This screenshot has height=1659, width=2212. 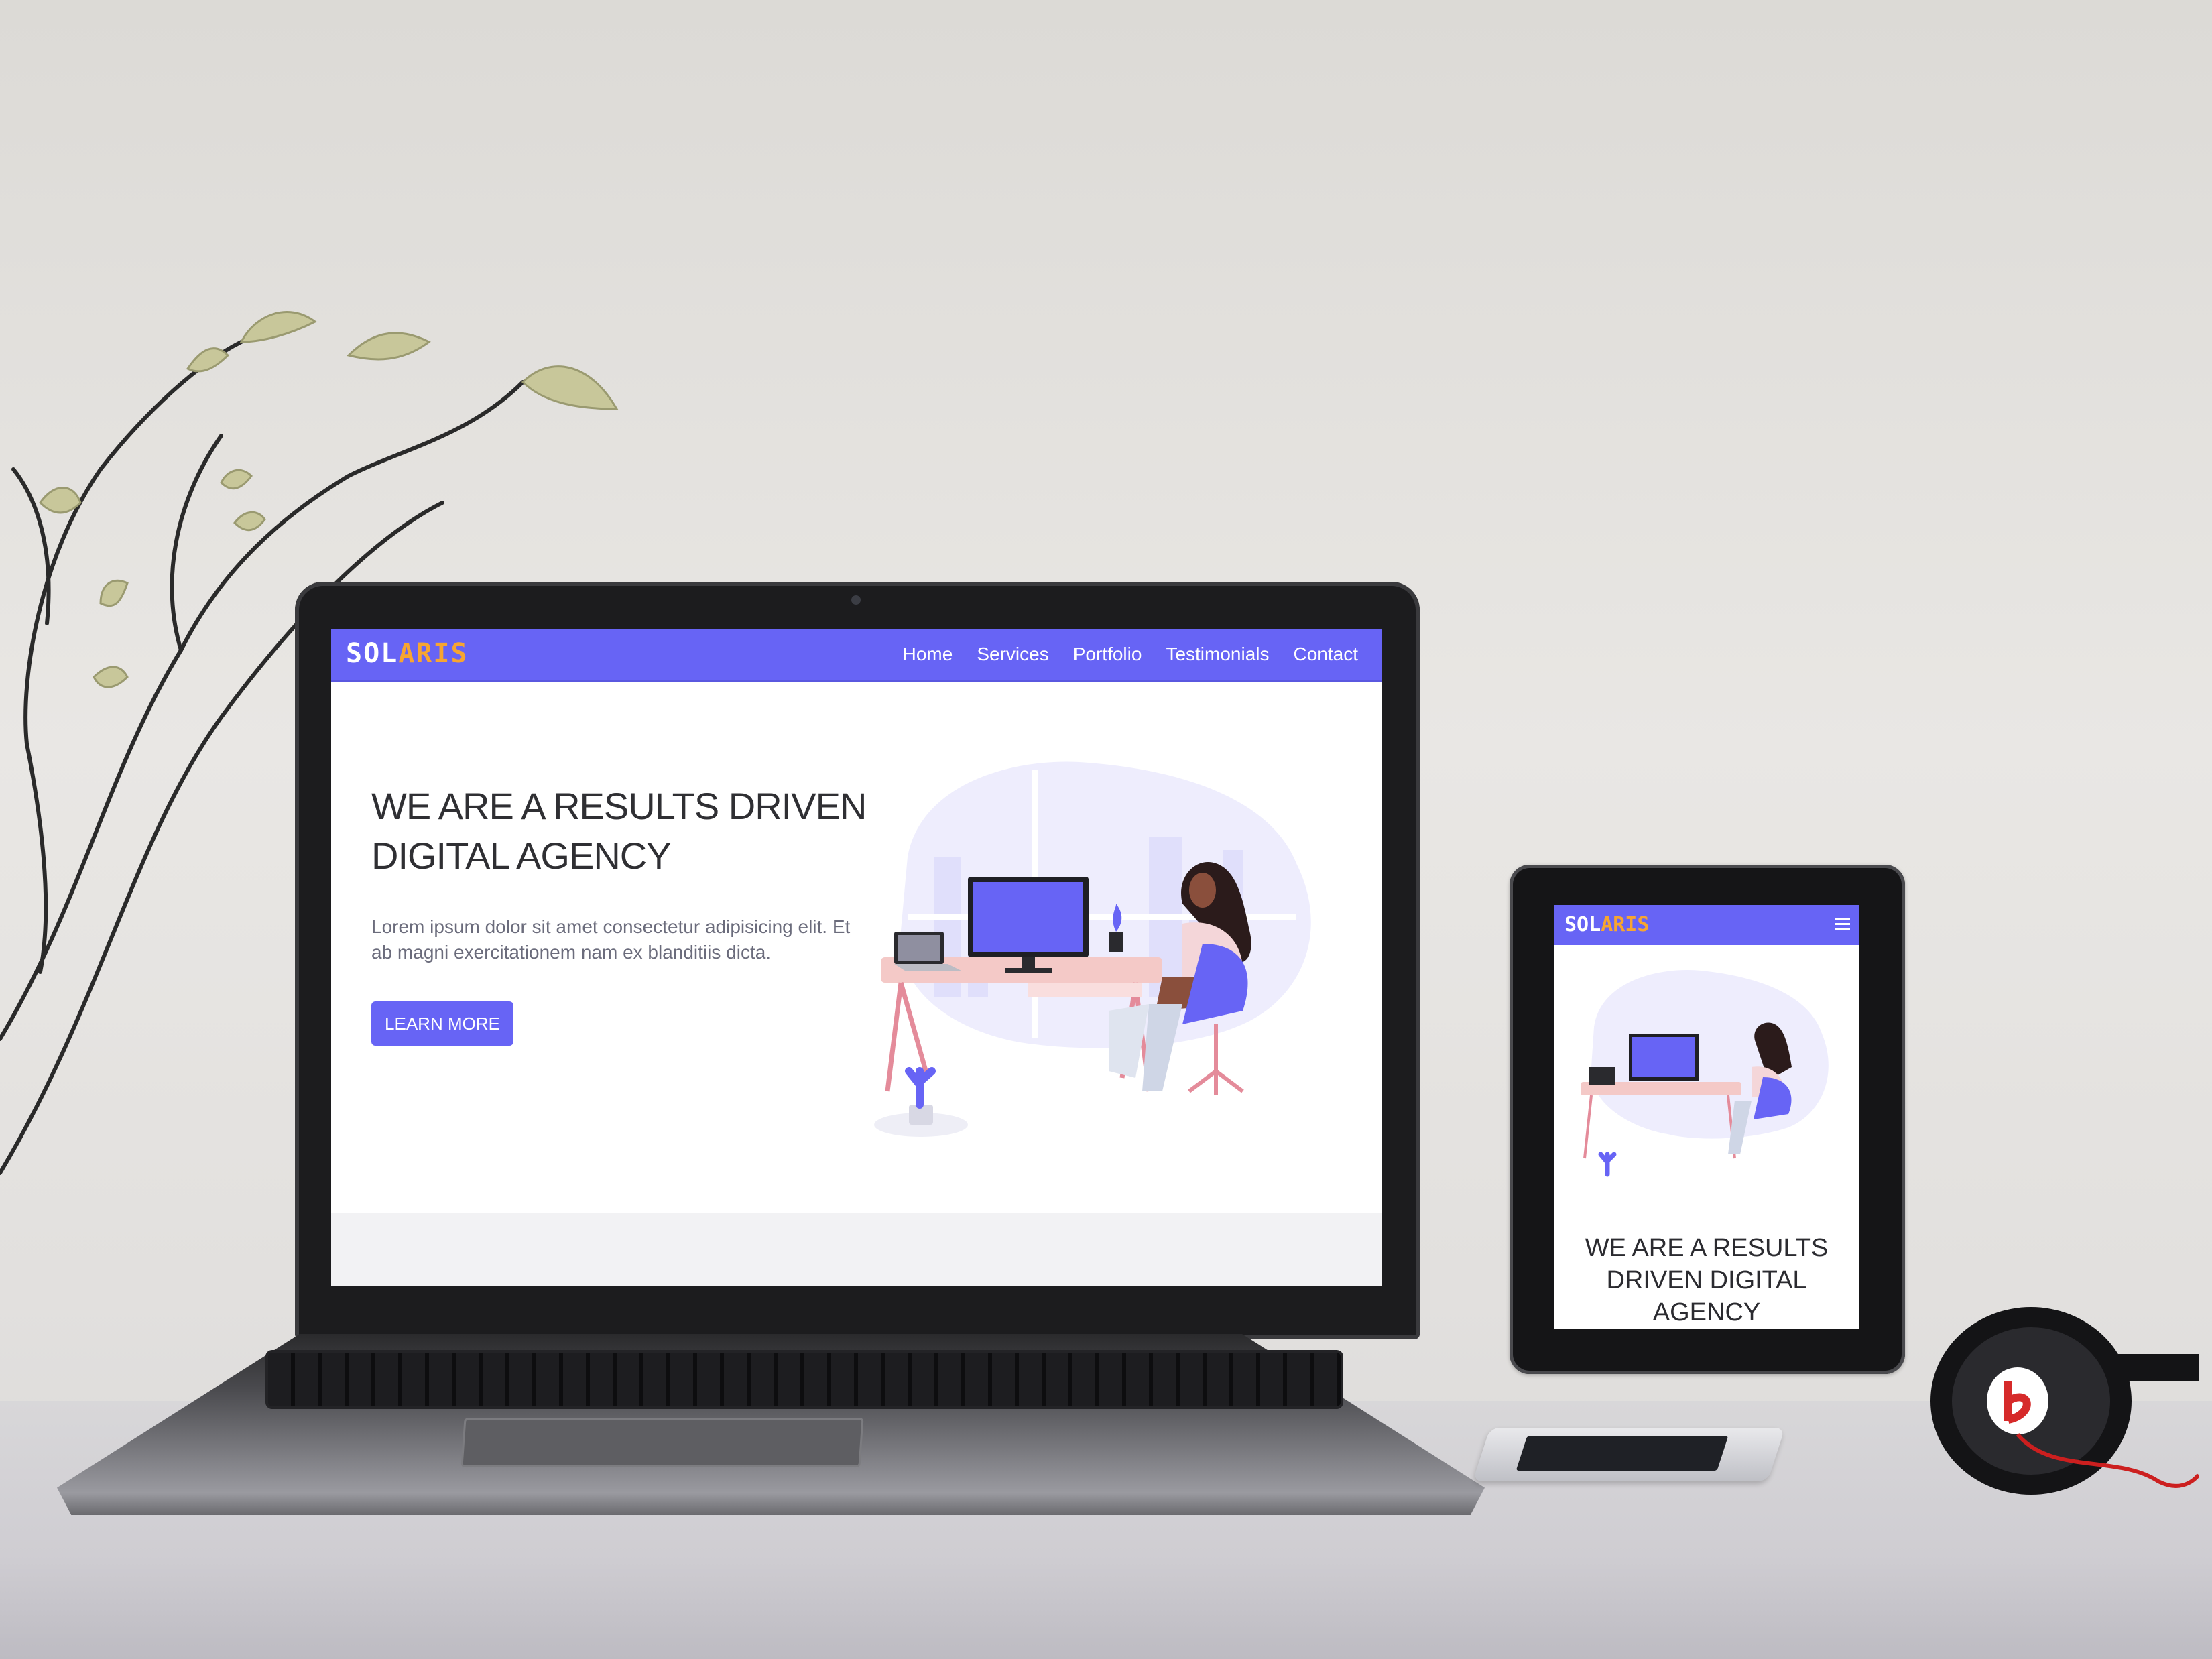 I want to click on nav-link-portfolio: Portfolio, so click(x=1107, y=654).